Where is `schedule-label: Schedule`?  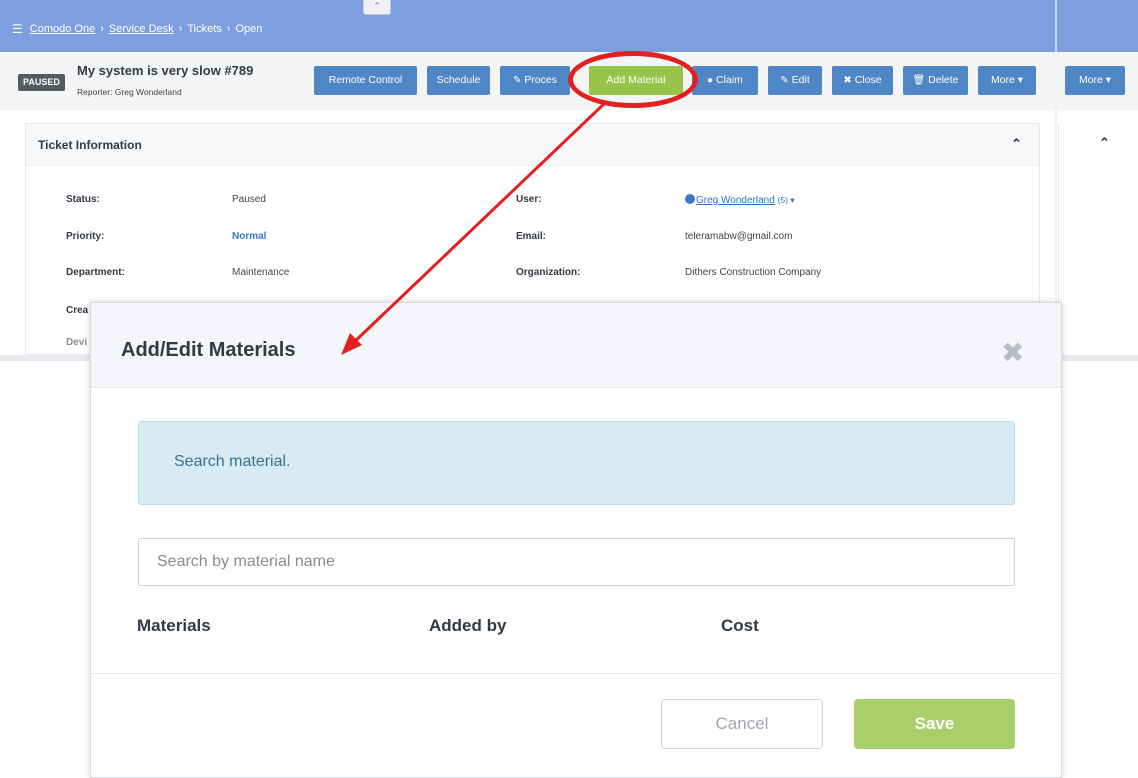 schedule-label: Schedule is located at coordinates (458, 80).